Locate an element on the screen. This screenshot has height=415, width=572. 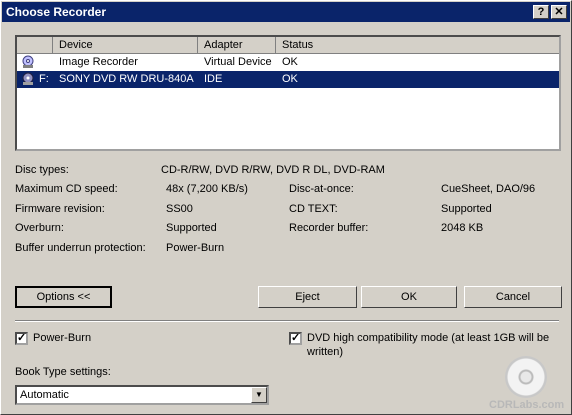
chevron-down-icon: ▼ is located at coordinates (259, 395).